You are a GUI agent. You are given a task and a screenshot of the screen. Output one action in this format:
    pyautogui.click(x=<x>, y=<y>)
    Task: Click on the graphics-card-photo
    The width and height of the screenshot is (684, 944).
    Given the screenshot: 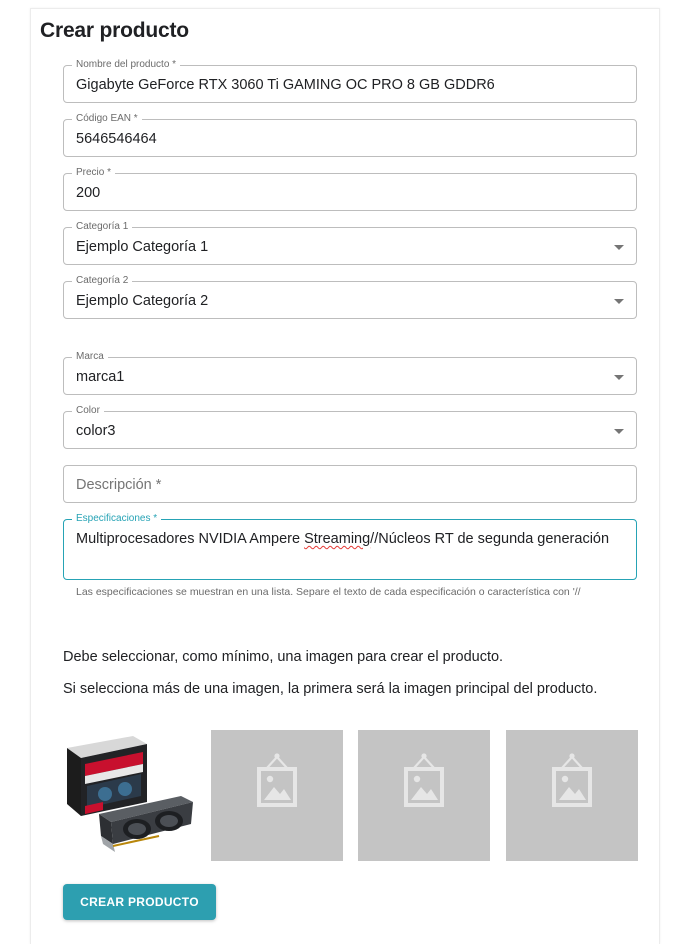 What is the action you would take?
    pyautogui.click(x=130, y=794)
    